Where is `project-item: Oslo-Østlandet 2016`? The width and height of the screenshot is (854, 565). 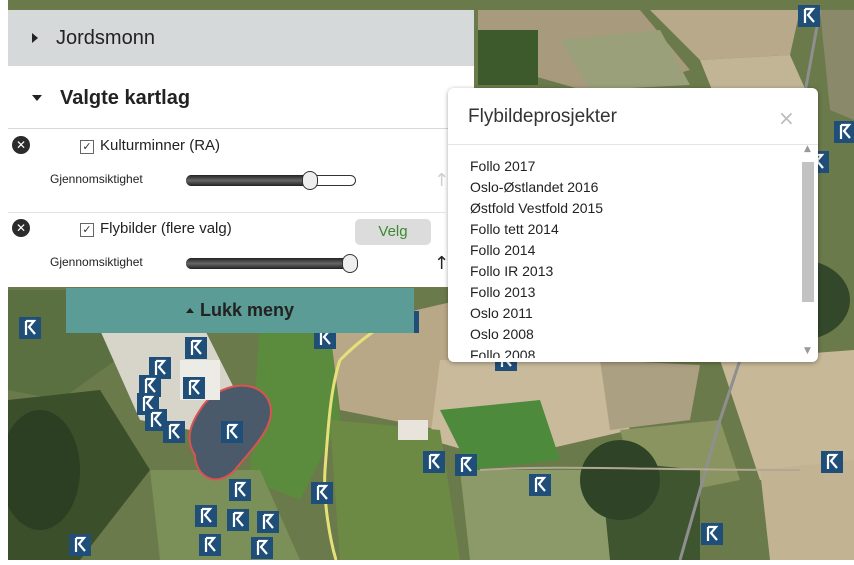
project-item: Oslo-Østlandet 2016 is located at coordinates (635, 187).